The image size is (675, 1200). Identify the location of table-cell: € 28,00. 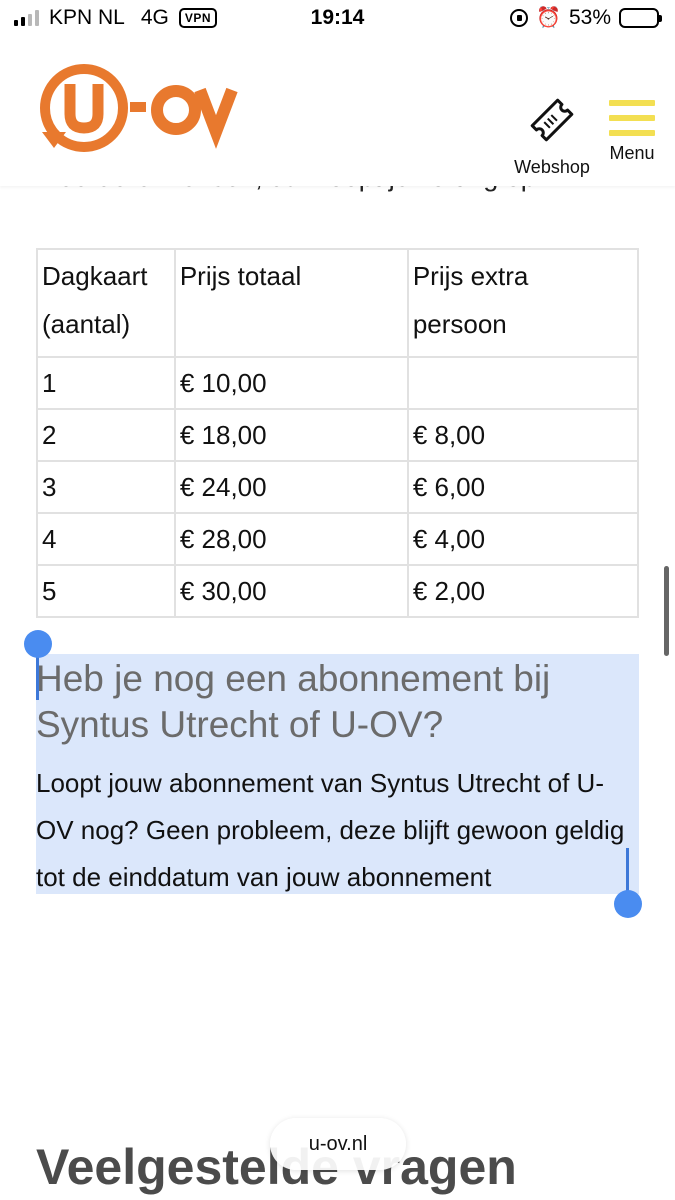
(291, 539).